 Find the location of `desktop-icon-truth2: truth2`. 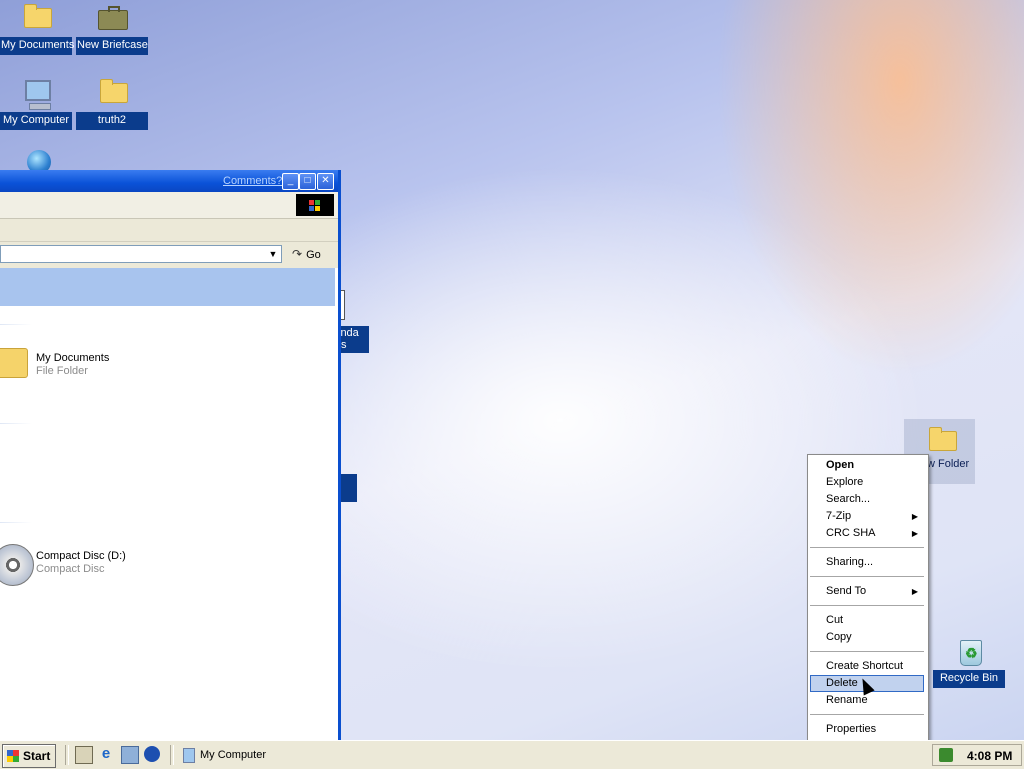

desktop-icon-truth2: truth2 is located at coordinates (112, 103).